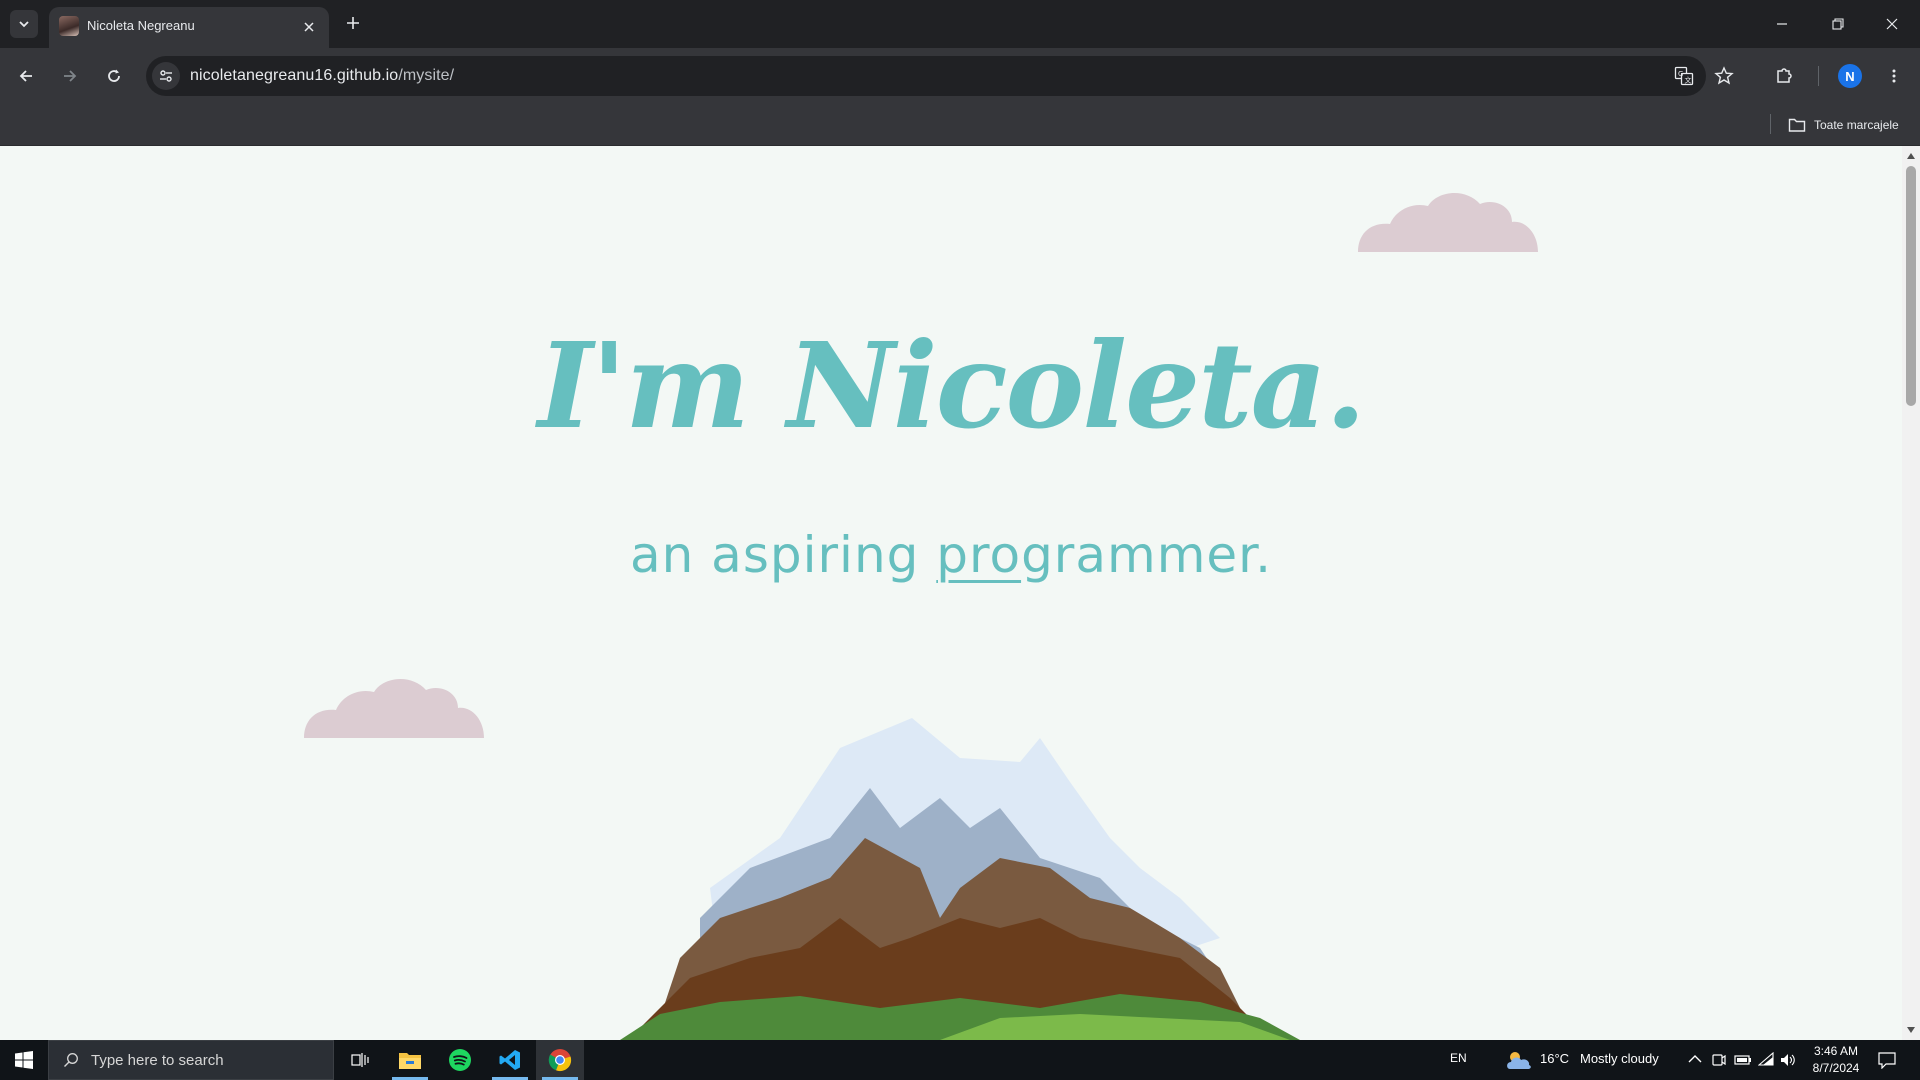 This screenshot has height=1080, width=1920. What do you see at coordinates (1818, 76) in the screenshot?
I see `toolbar-separator` at bounding box center [1818, 76].